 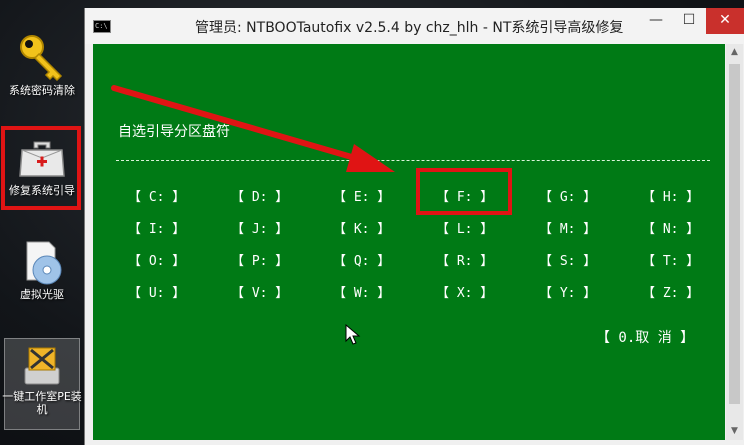 I want to click on annotation-arrow, so click(x=253, y=128).